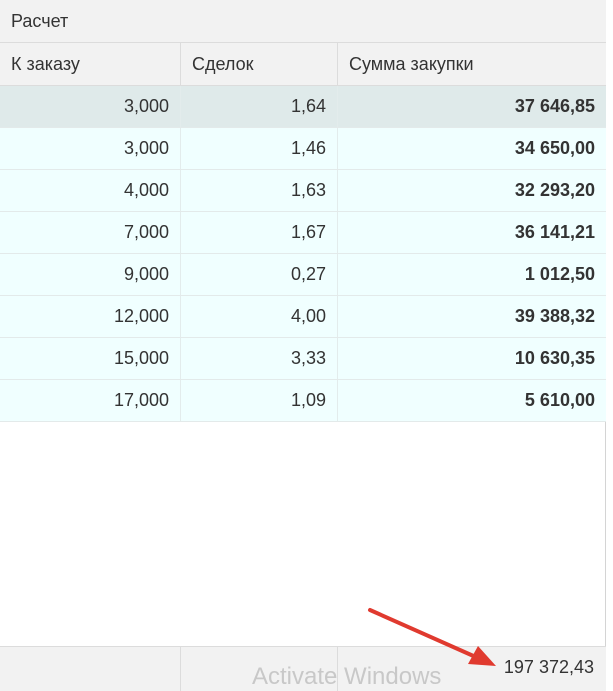 This screenshot has height=691, width=613. What do you see at coordinates (90, 358) in the screenshot?
I see `cell-to-order: 15,000` at bounding box center [90, 358].